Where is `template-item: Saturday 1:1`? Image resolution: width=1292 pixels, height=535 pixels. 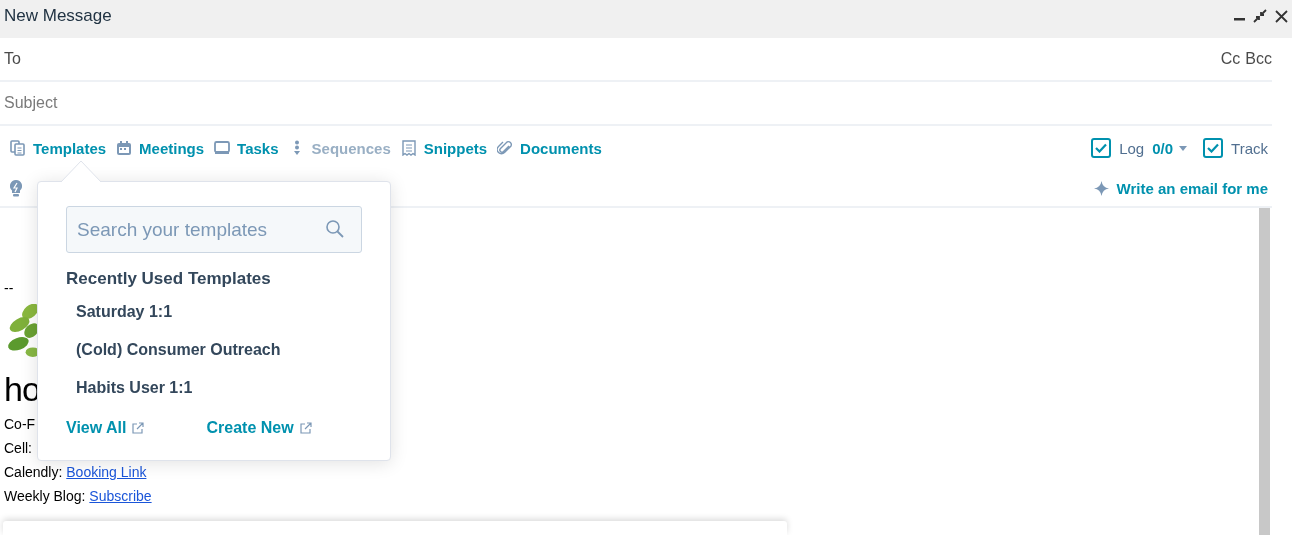
template-item: Saturday 1:1 is located at coordinates (124, 312).